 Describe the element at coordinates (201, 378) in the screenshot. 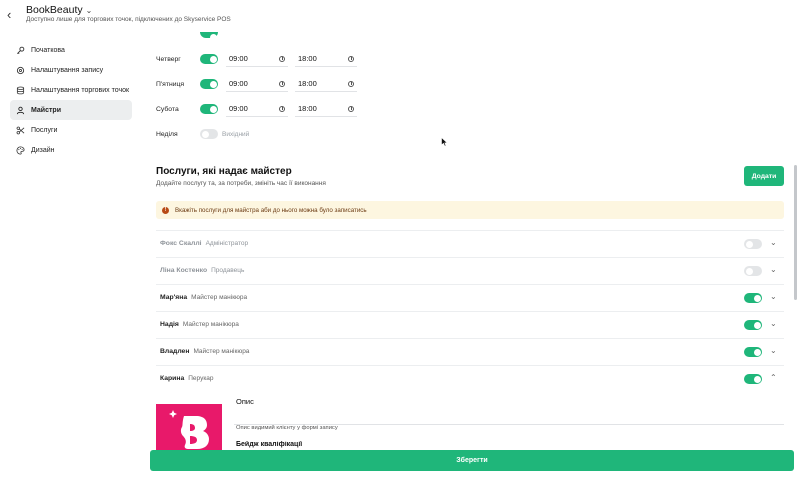

I see `staff-role: Перукар` at that location.